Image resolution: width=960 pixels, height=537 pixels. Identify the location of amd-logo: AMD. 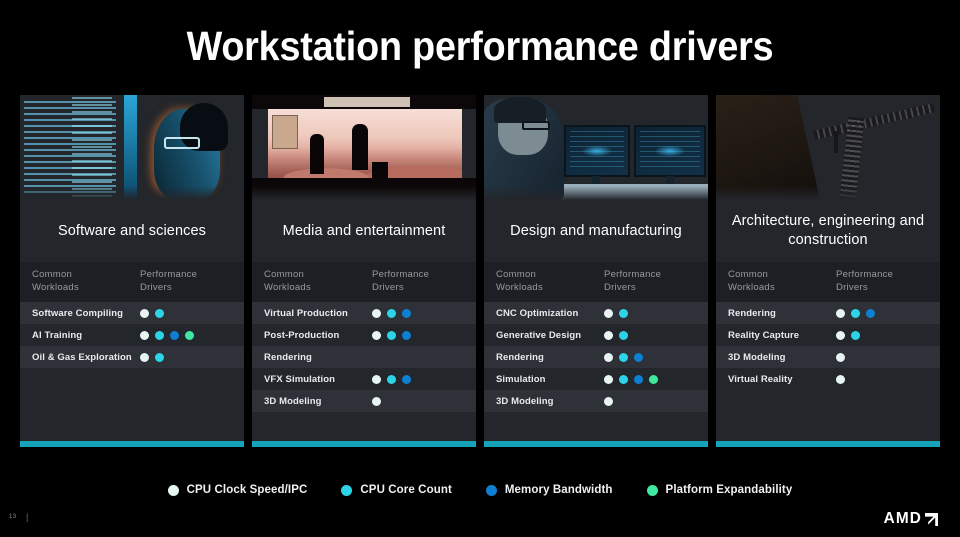
(910, 519).